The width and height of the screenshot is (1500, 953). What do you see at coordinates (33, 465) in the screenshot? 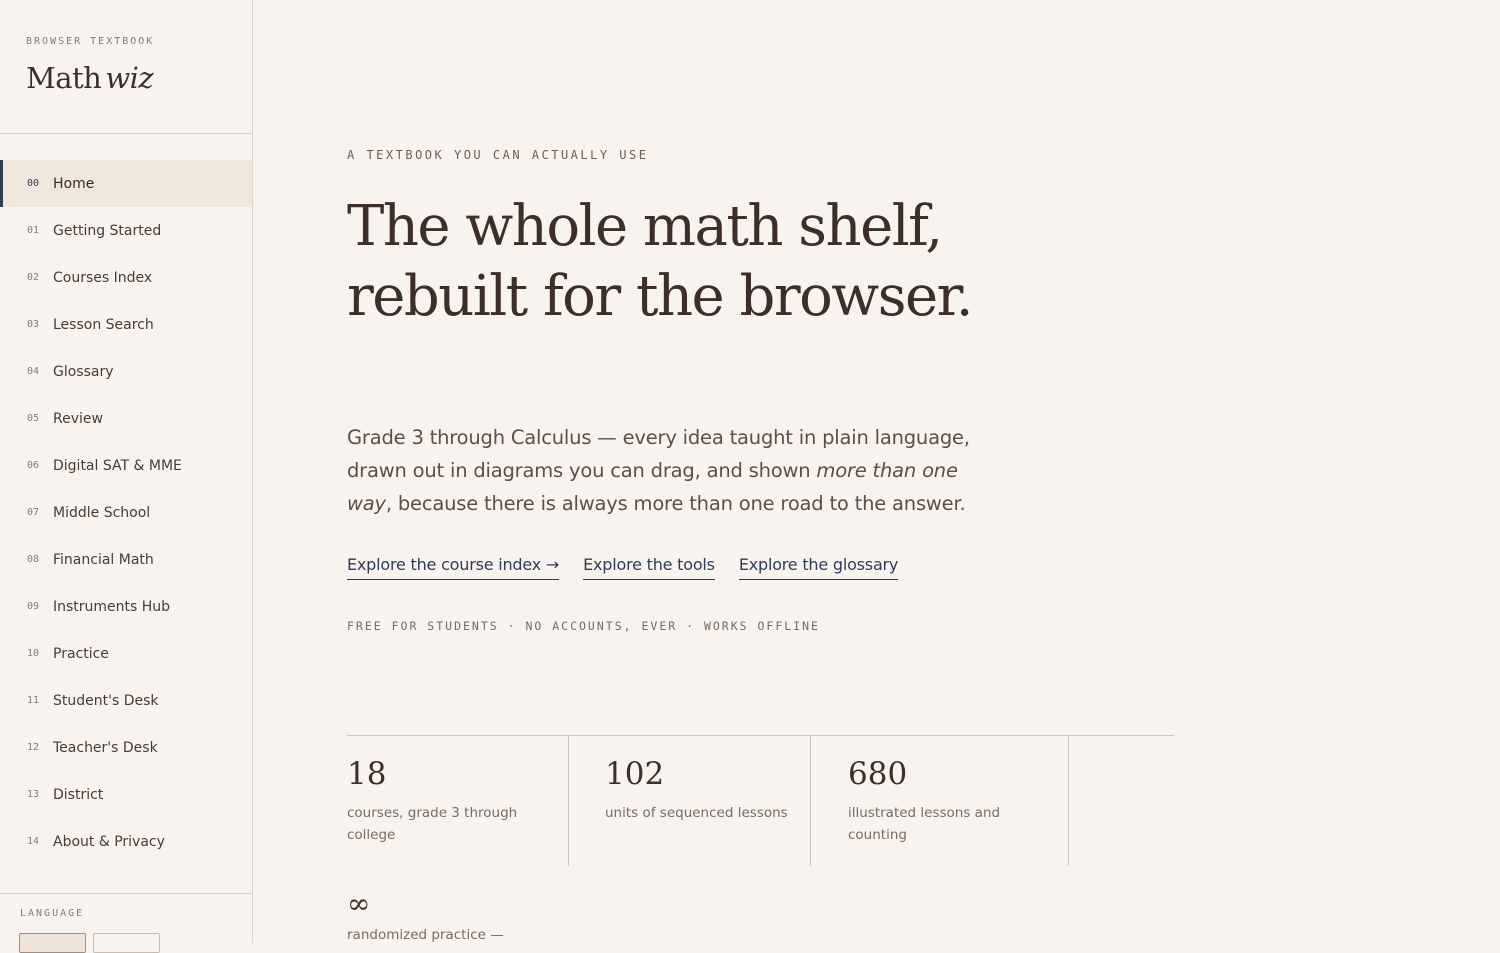
I see `nav-number: 06` at bounding box center [33, 465].